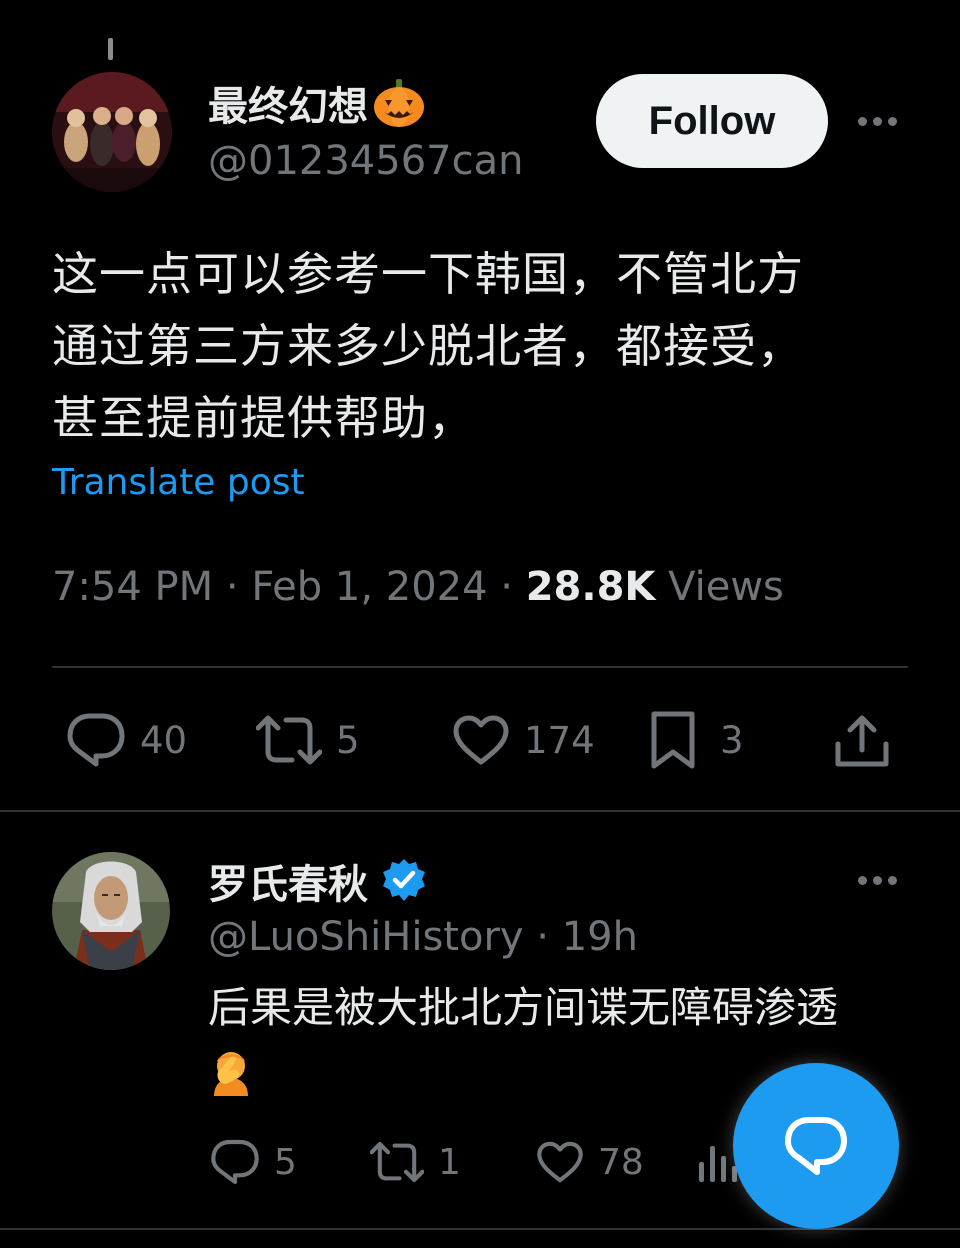  Describe the element at coordinates (366, 937) in the screenshot. I see `reply-author-handle: @LuoShiHistory` at that location.